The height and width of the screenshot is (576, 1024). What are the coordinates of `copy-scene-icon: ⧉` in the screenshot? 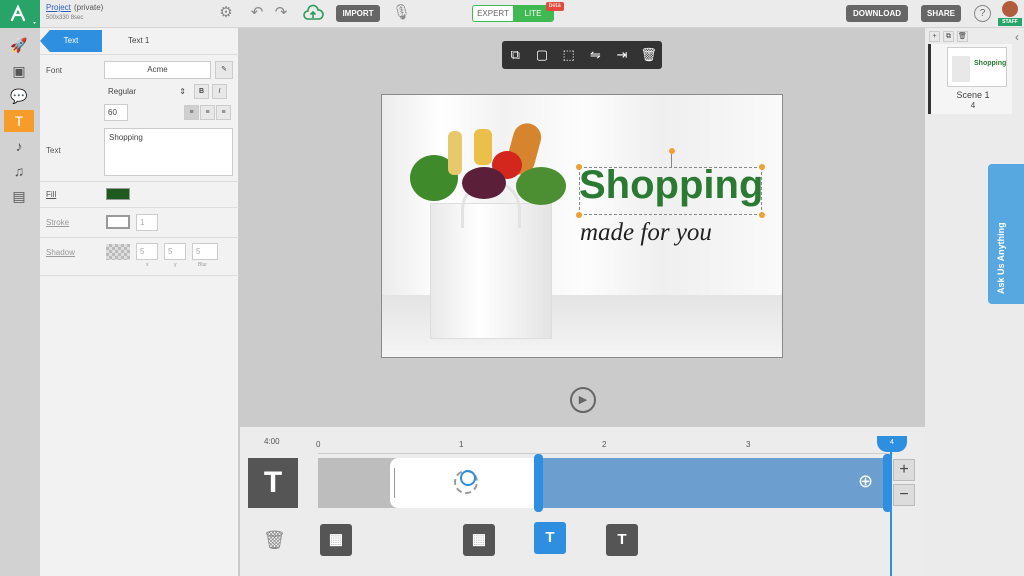 It's located at (948, 36).